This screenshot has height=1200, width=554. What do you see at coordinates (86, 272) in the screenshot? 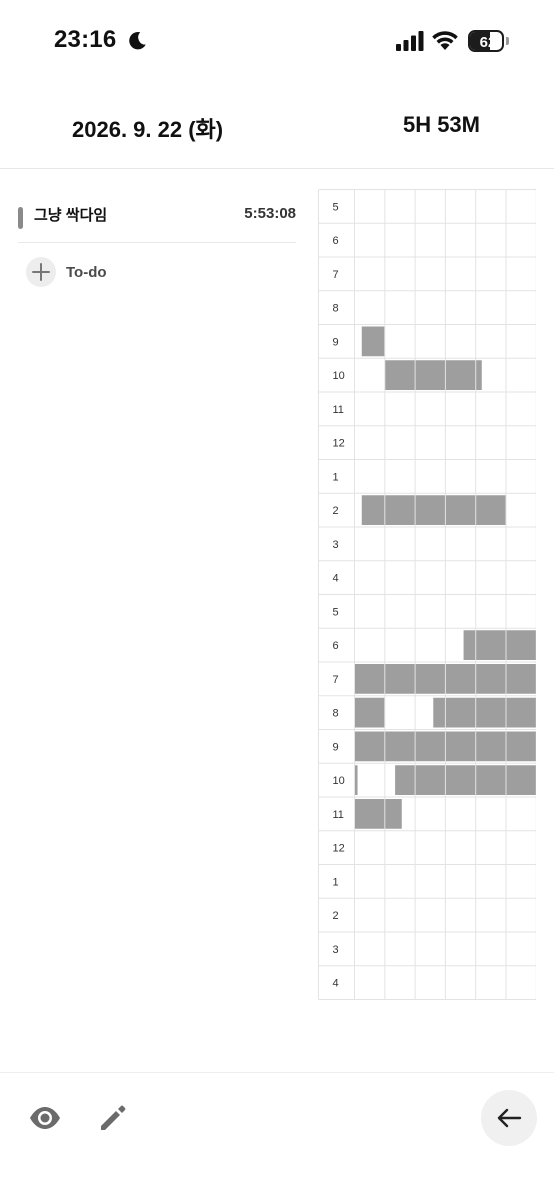
I see `todo-label: To-do` at bounding box center [86, 272].